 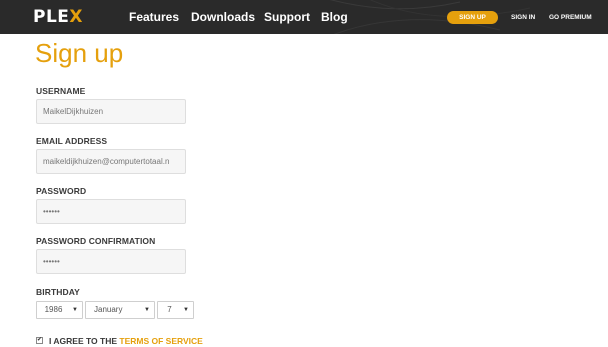 I want to click on plex-logo: PLEX, so click(x=58, y=17).